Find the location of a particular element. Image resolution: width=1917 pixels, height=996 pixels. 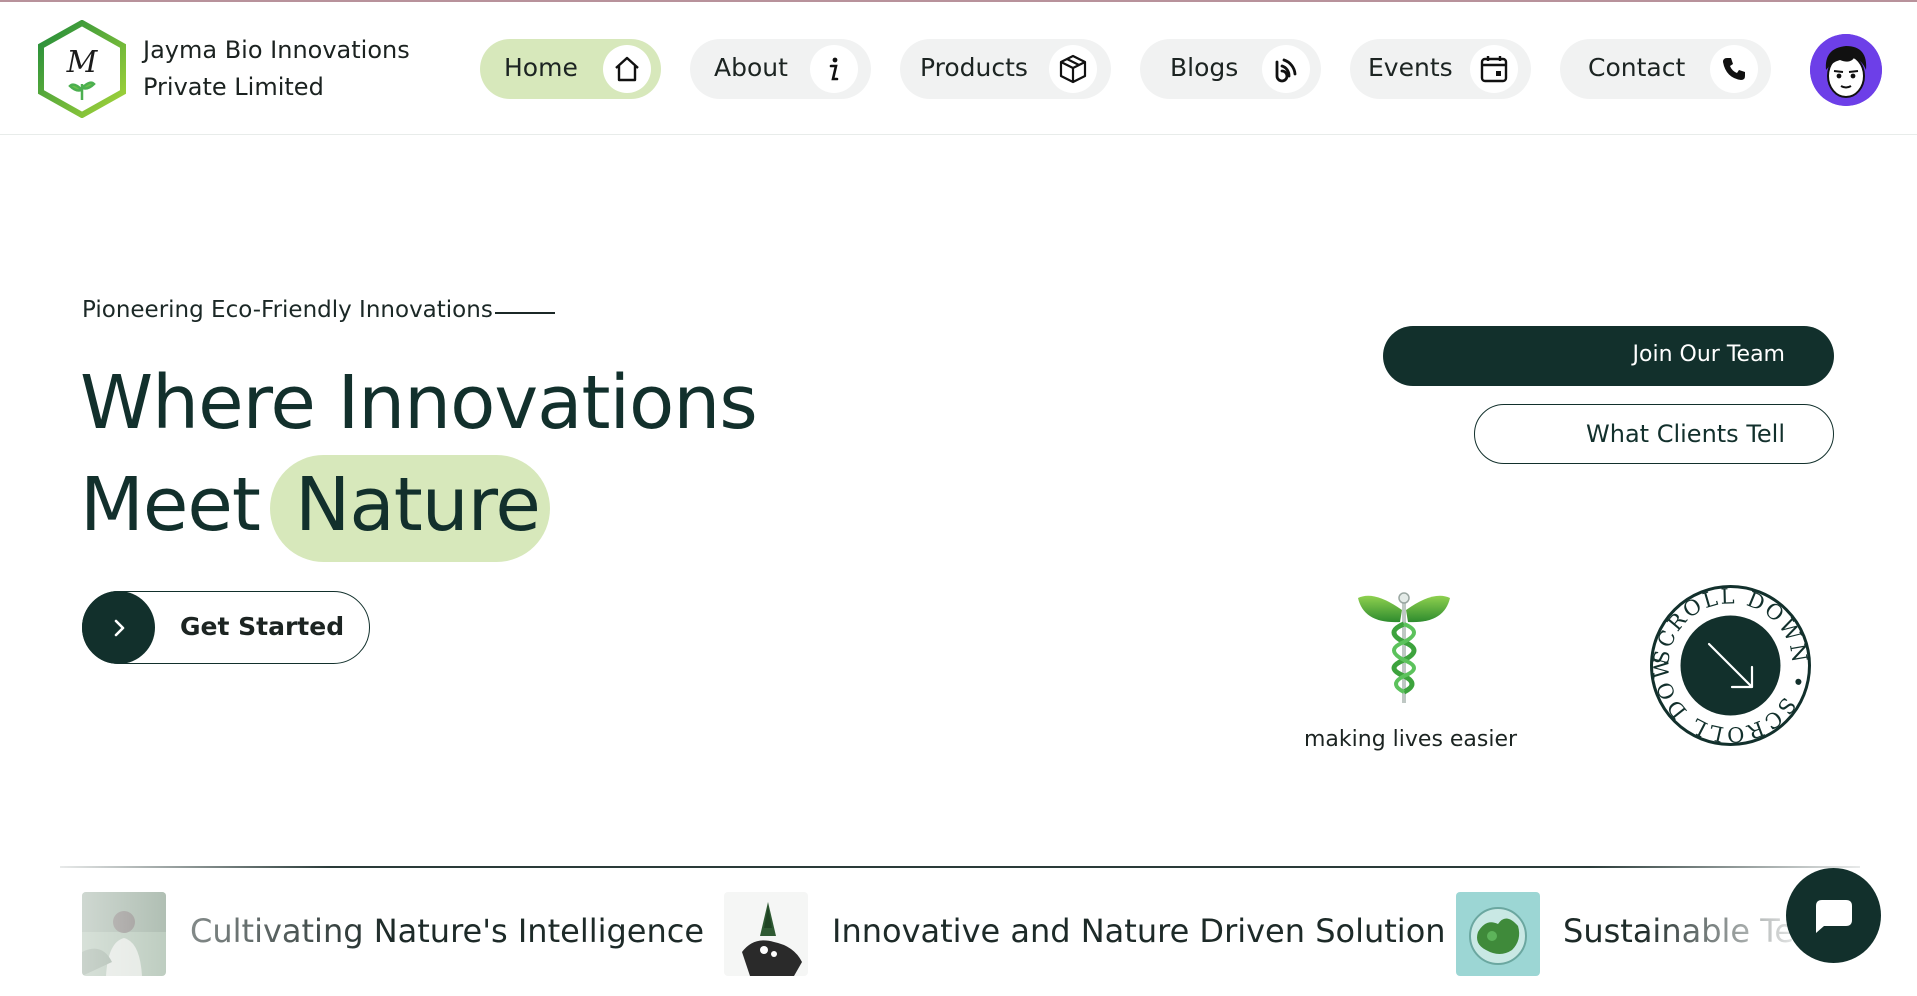

chat-button is located at coordinates (1833, 915).